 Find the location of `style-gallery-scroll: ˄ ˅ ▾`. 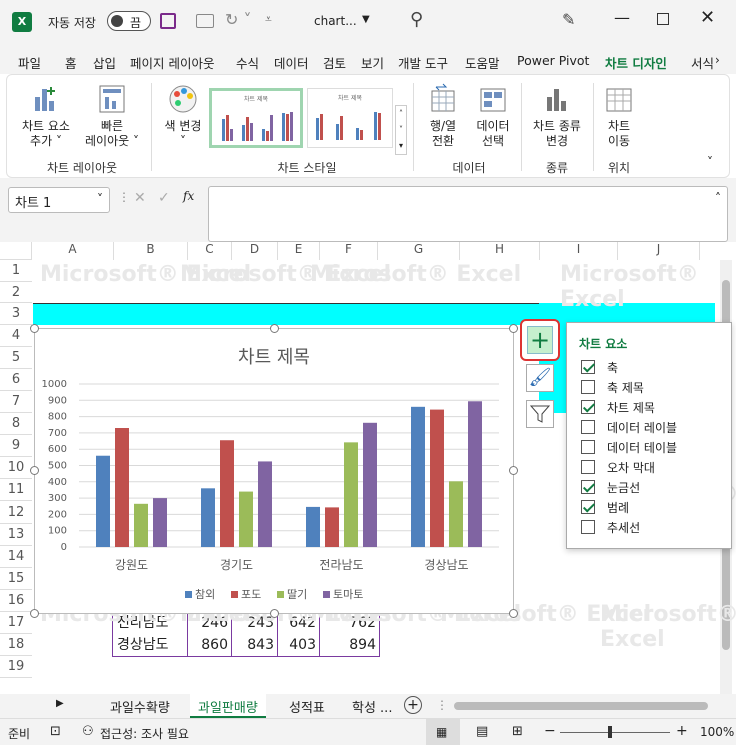

style-gallery-scroll: ˄ ˅ ▾ is located at coordinates (401, 130).